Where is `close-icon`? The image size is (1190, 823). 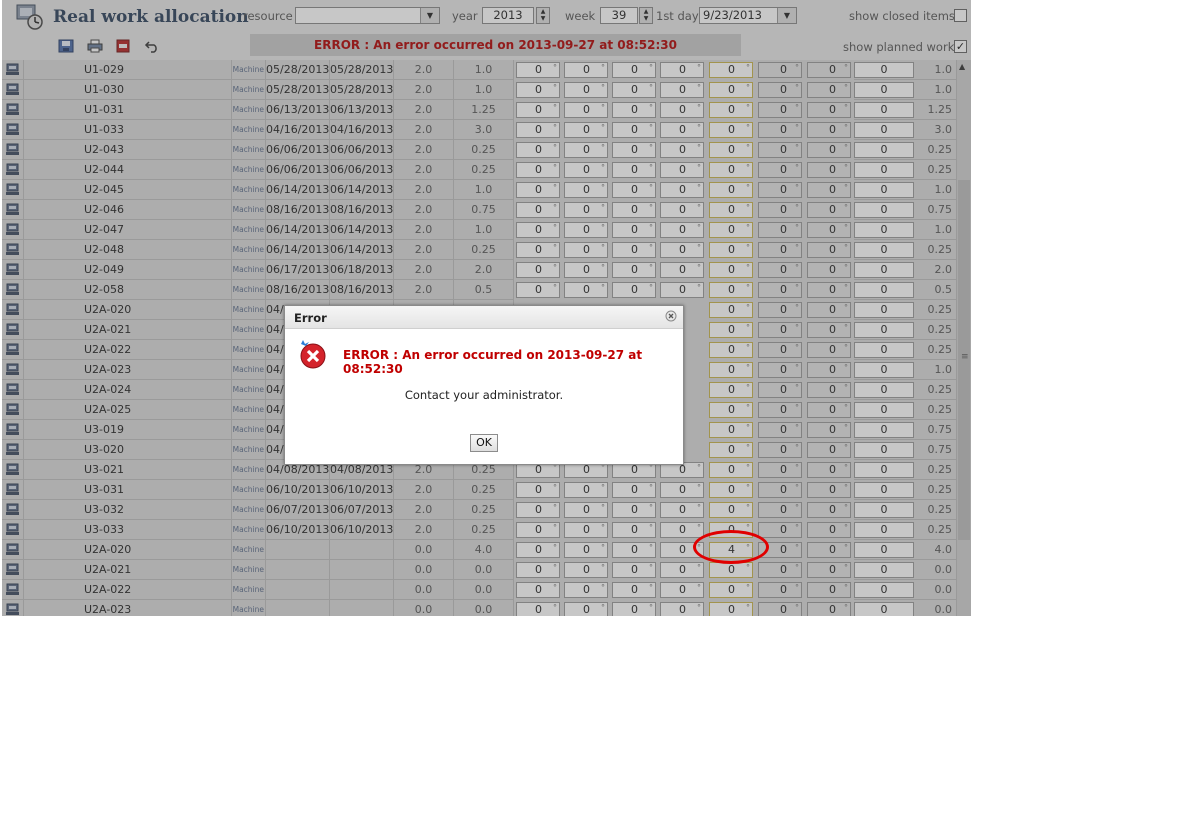 close-icon is located at coordinates (671, 316).